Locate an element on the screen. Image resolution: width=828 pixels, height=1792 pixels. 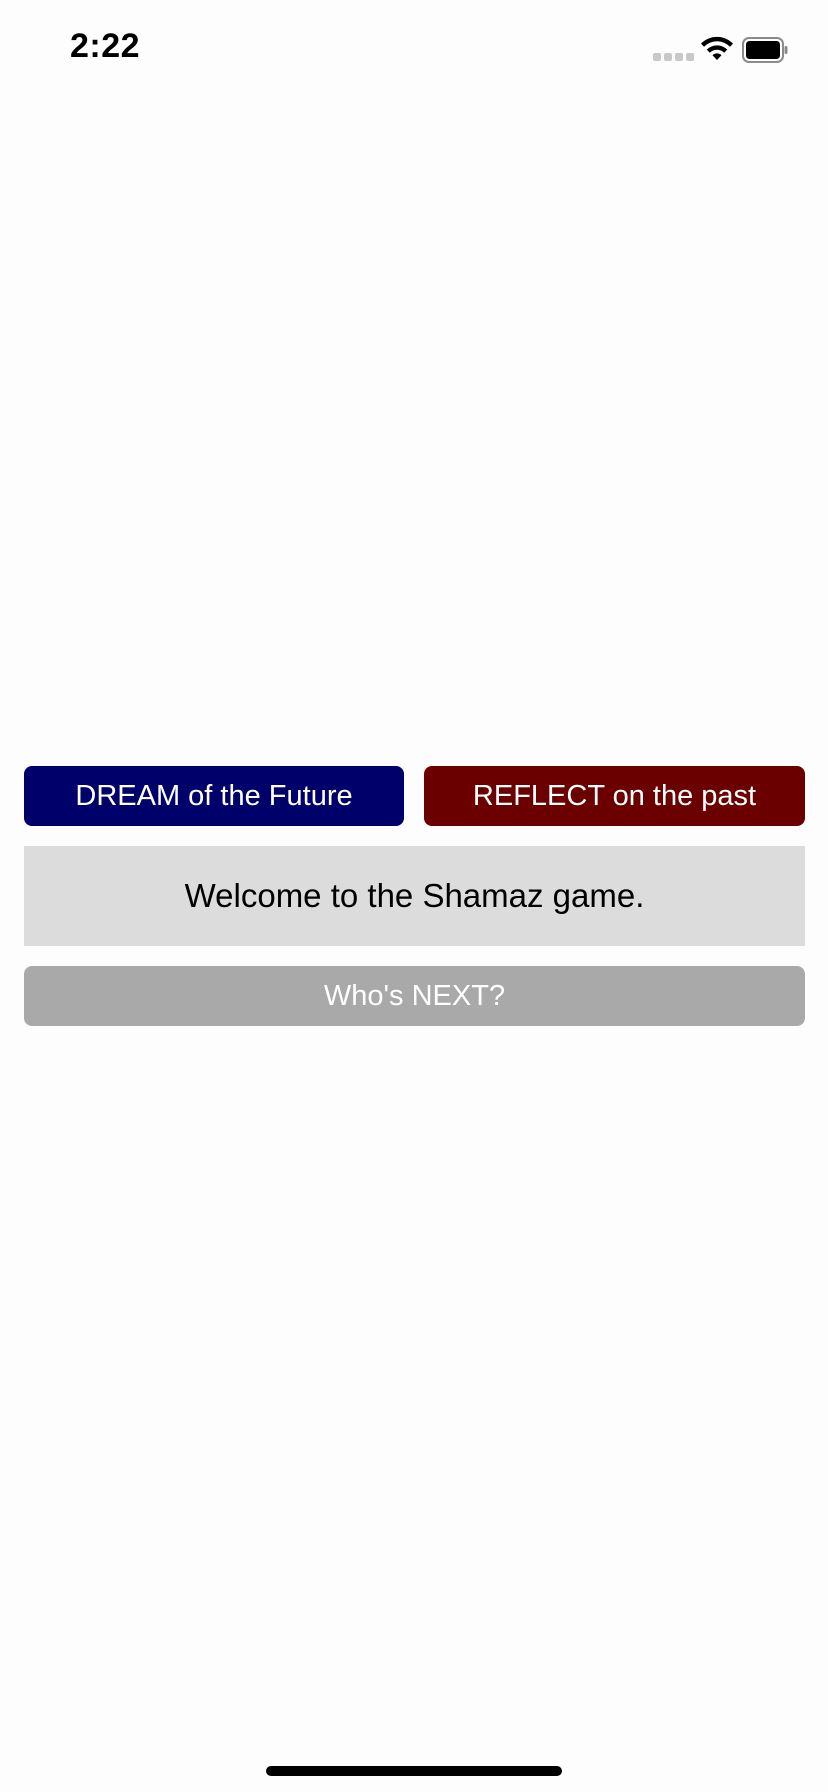
status-time: 2:22 is located at coordinates (105, 46).